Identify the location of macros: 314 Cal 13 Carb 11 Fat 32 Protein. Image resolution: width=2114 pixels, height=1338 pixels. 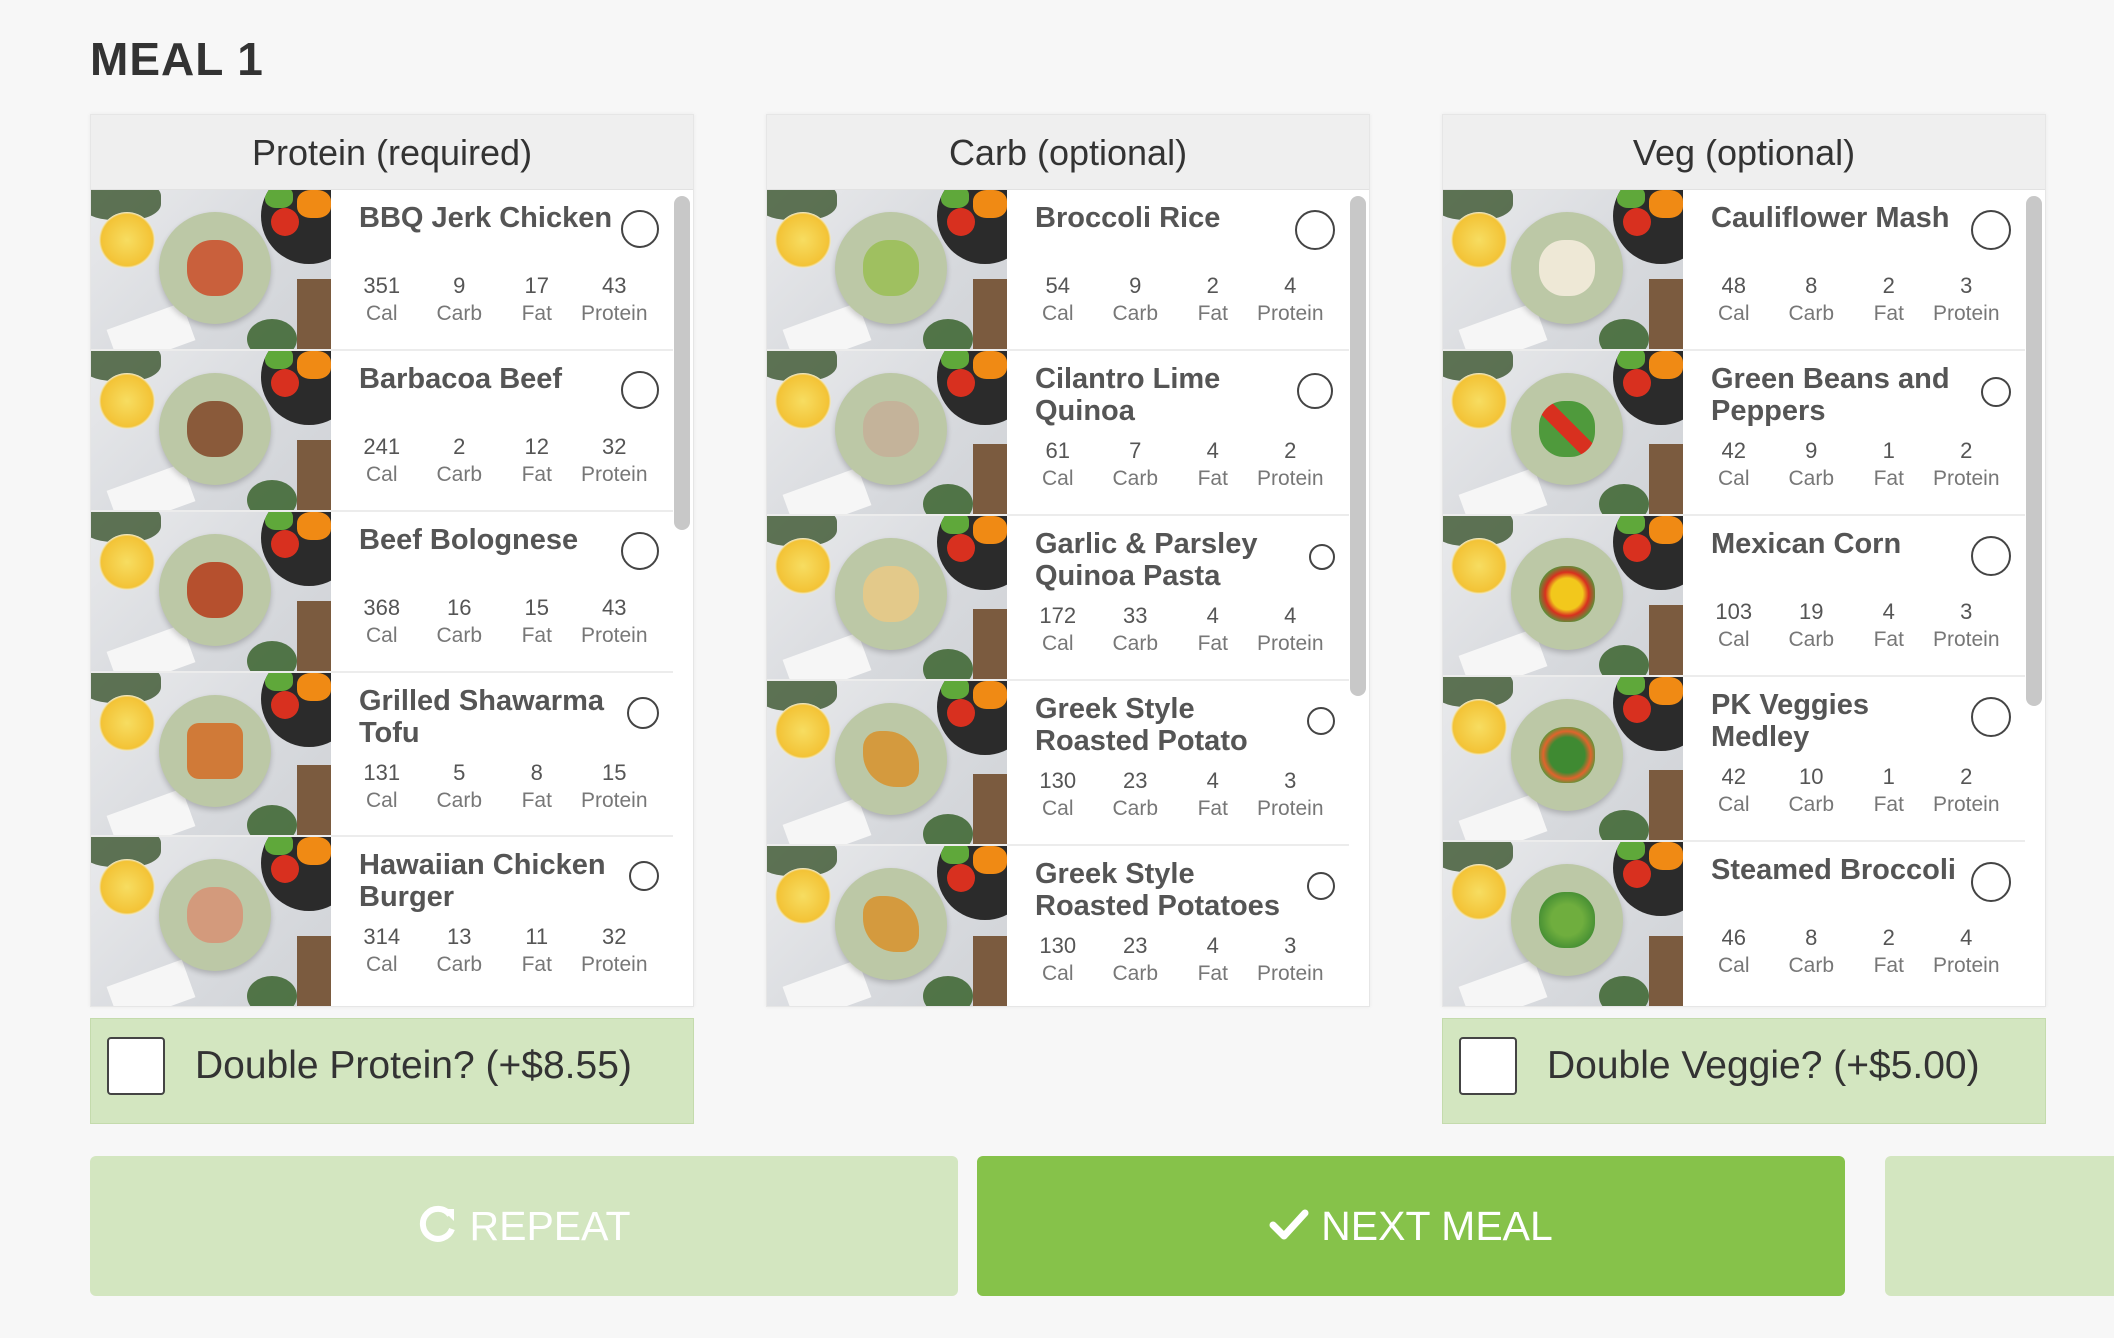
(498, 951).